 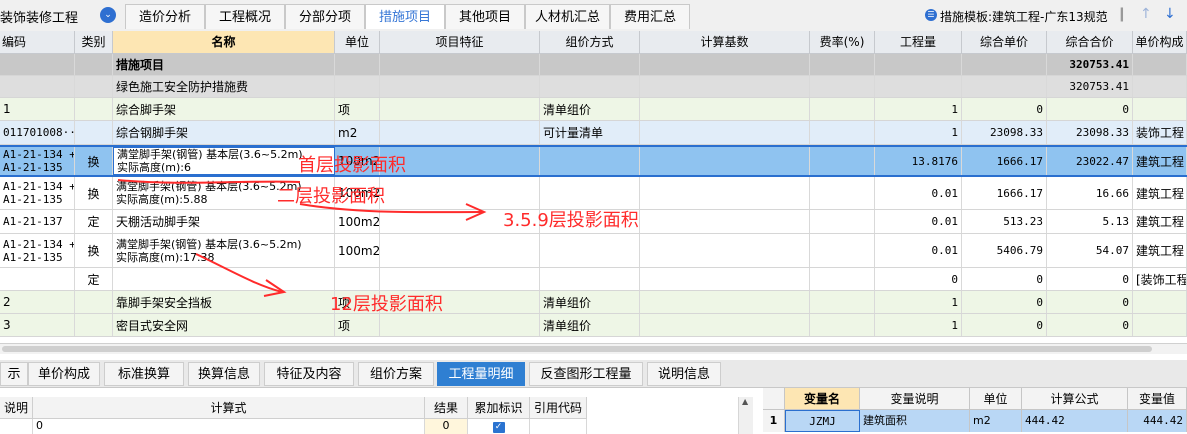 I want to click on annotation-arrow, so click(x=239, y=273).